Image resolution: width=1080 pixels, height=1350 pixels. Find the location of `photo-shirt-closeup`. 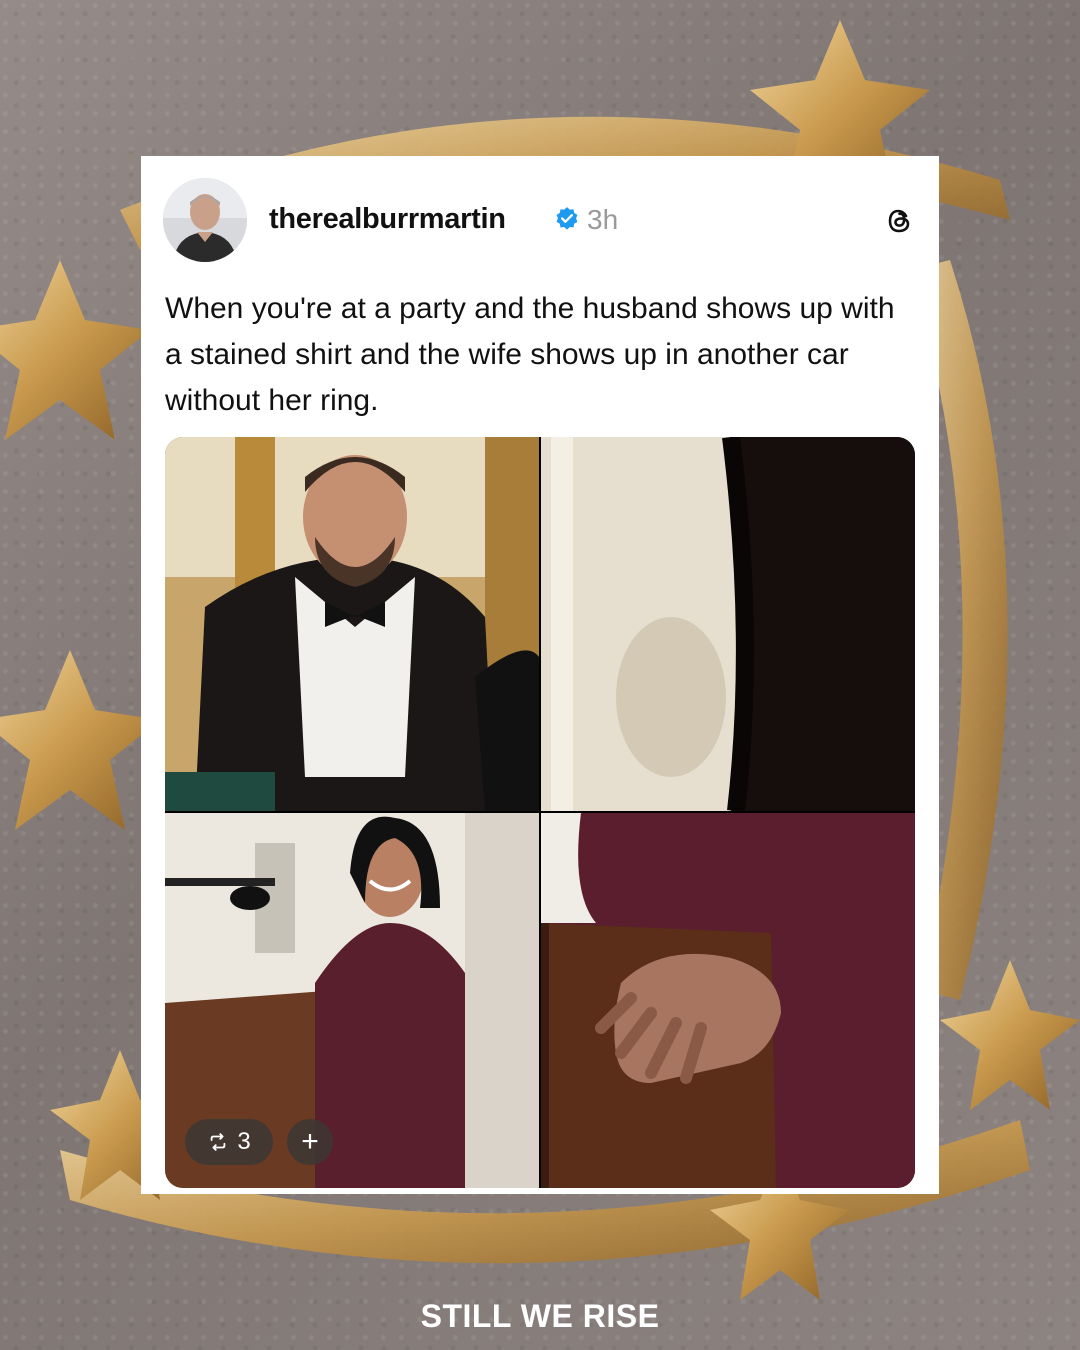

photo-shirt-closeup is located at coordinates (728, 624).